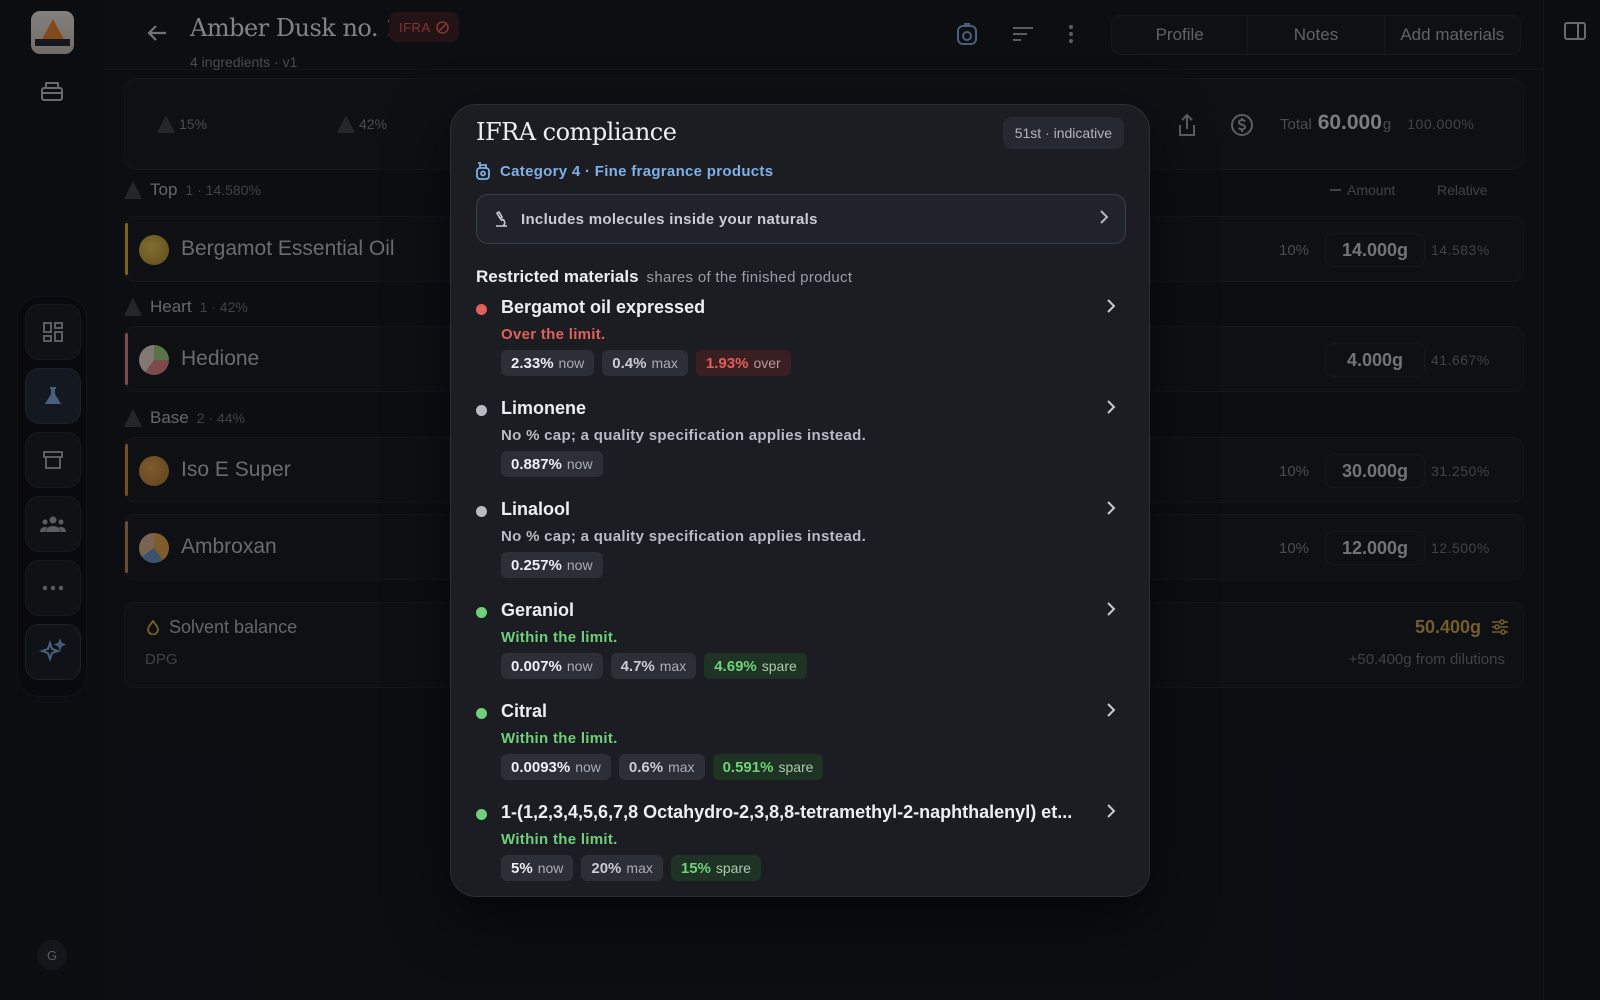 This screenshot has width=1600, height=1000. I want to click on spray-bottle-icon, so click(483, 171).